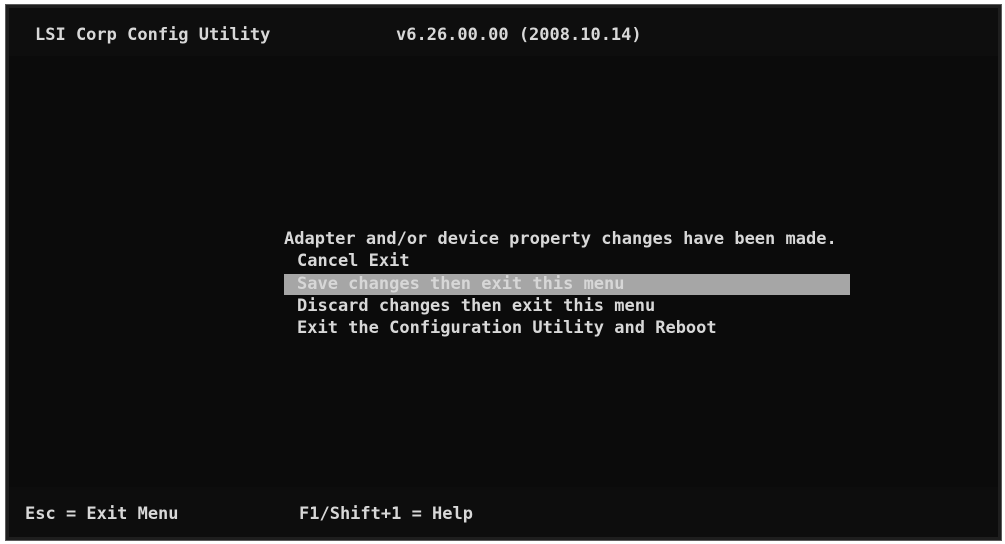 This screenshot has width=1005, height=544. What do you see at coordinates (153, 35) in the screenshot?
I see `utility-title: LSI Corp Config Utility` at bounding box center [153, 35].